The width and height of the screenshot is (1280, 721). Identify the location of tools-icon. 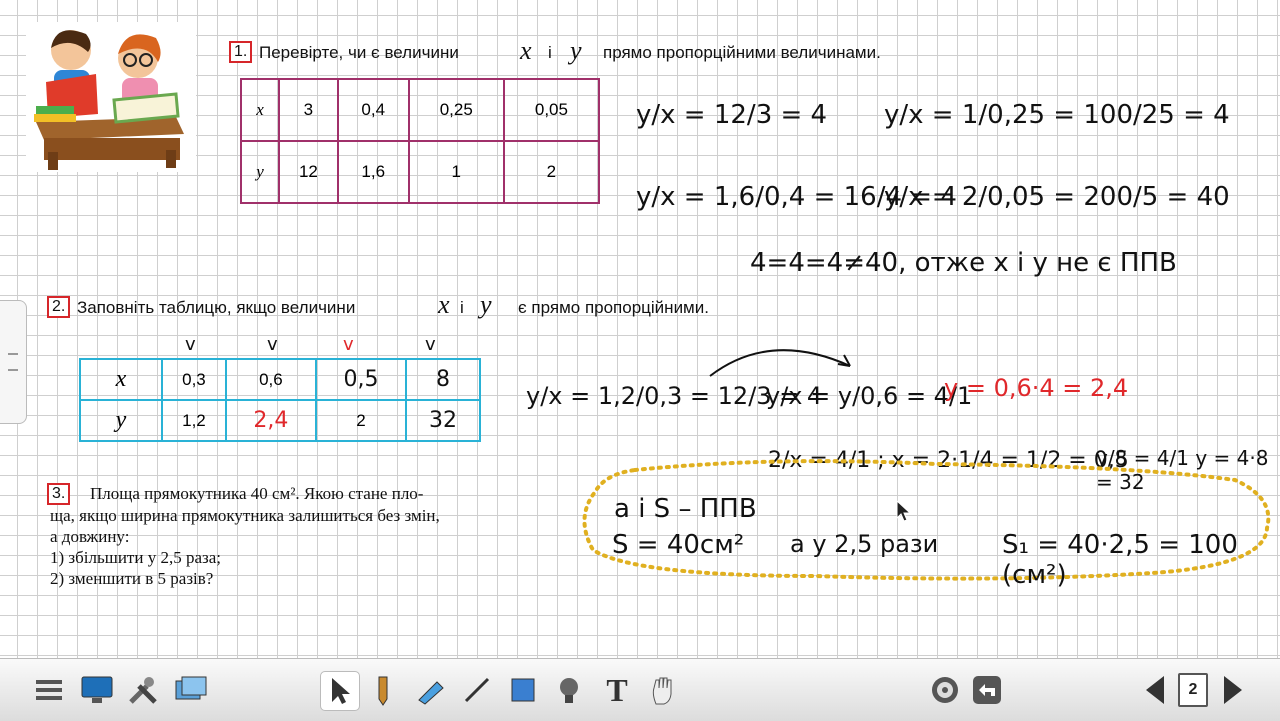
(143, 690).